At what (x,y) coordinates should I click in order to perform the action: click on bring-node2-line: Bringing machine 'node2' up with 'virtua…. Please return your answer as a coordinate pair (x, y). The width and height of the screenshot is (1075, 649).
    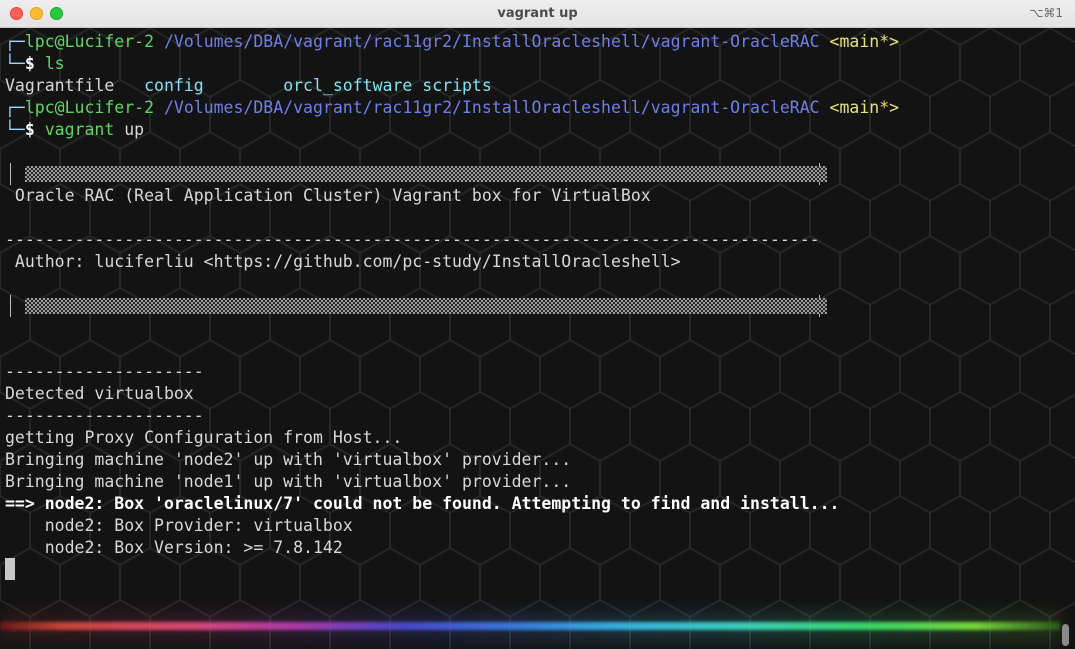
    Looking at the image, I should click on (288, 459).